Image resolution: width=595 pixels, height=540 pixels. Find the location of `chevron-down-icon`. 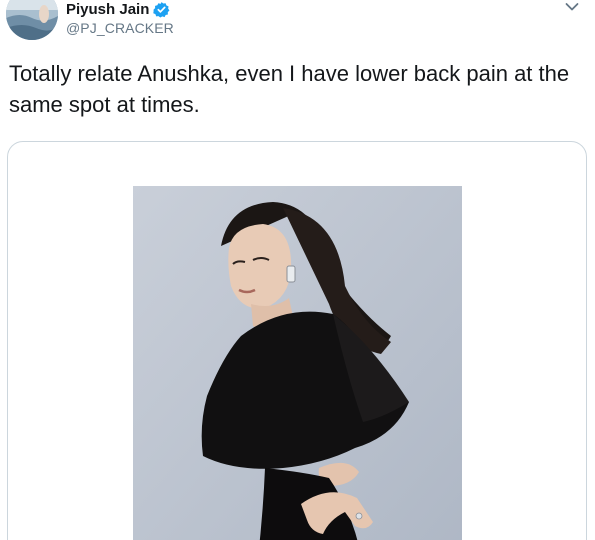

chevron-down-icon is located at coordinates (572, 7).